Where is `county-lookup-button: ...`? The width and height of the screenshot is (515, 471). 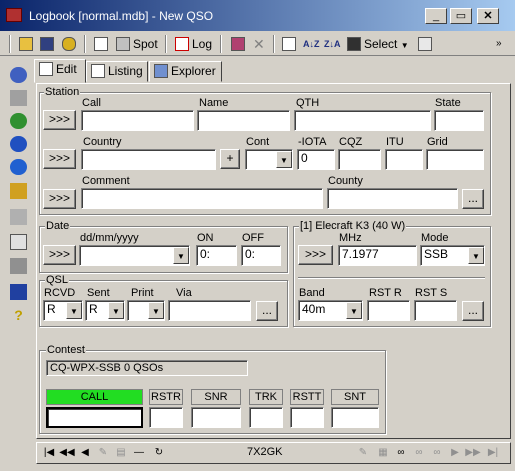
county-lookup-button: ... is located at coordinates (473, 199).